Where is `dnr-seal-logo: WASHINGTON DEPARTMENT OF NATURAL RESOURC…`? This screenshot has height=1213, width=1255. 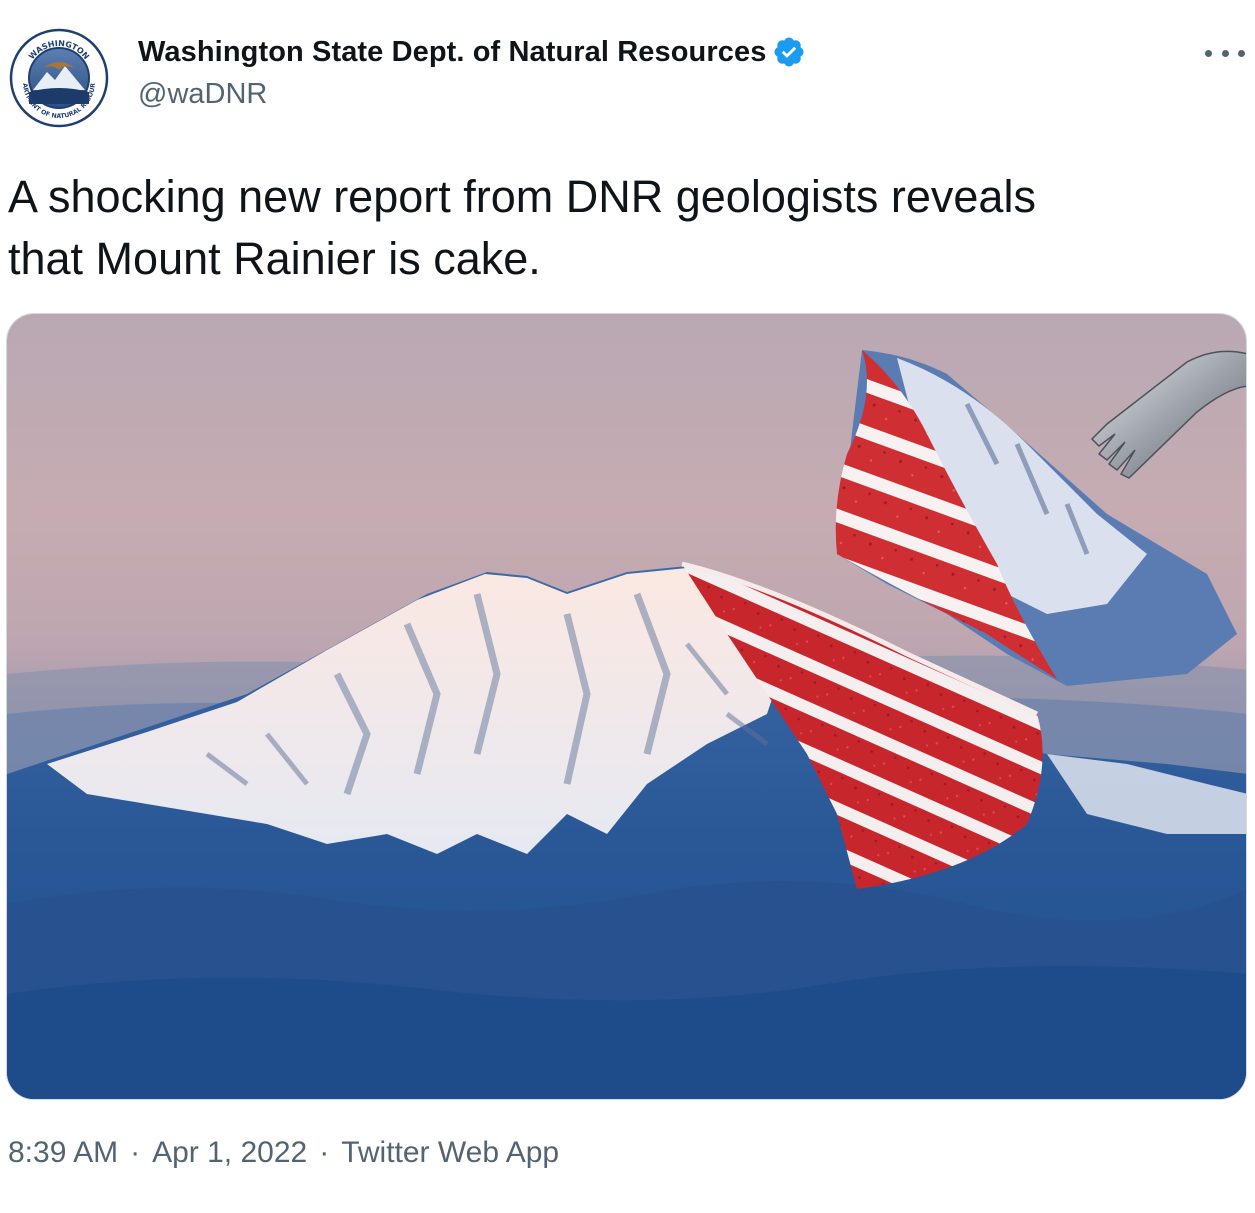
dnr-seal-logo: WASHINGTON DEPARTMENT OF NATURAL RESOURC… is located at coordinates (59, 78).